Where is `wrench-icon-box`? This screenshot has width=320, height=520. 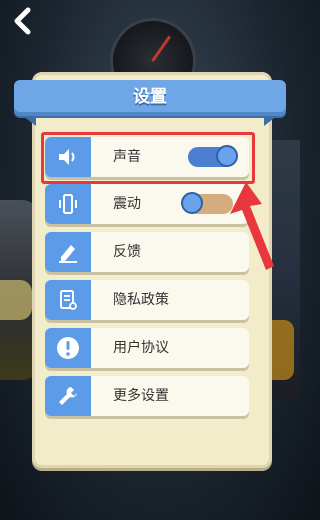
wrench-icon-box is located at coordinates (68, 396).